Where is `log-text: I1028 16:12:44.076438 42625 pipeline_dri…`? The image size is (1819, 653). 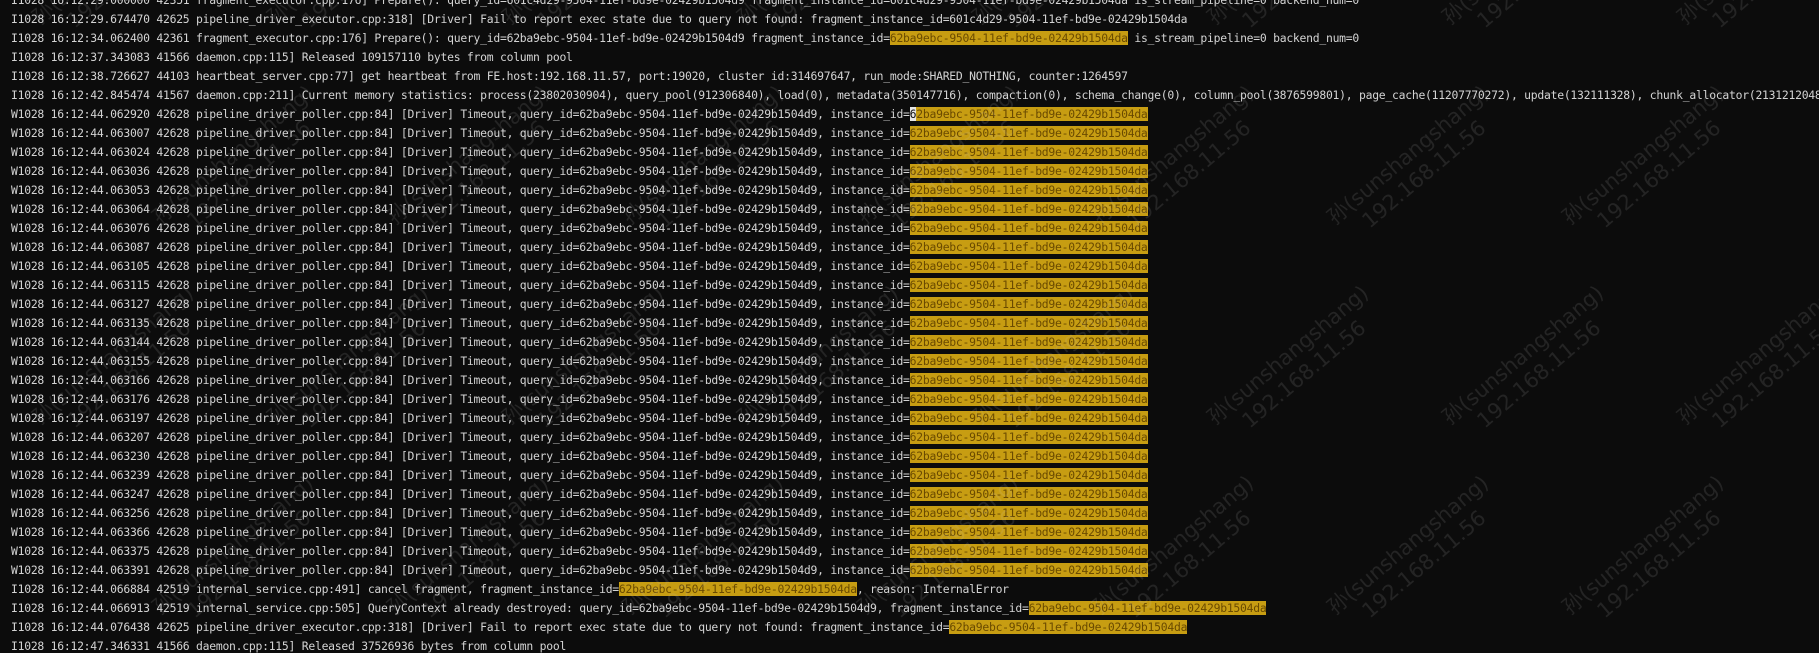
log-text: I1028 16:12:44.076438 42625 pipeline_dri… is located at coordinates (480, 627).